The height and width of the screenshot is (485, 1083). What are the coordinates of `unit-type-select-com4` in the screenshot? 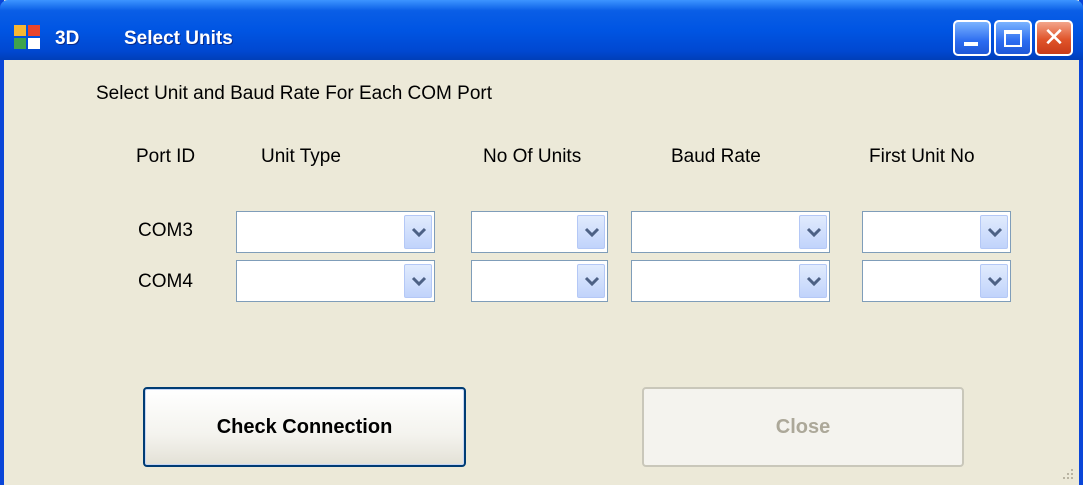 It's located at (335, 281).